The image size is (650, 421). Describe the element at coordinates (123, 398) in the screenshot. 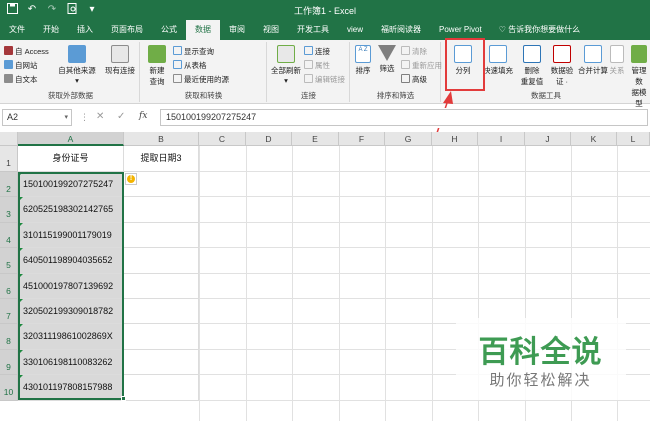

I see `fill-handle` at that location.